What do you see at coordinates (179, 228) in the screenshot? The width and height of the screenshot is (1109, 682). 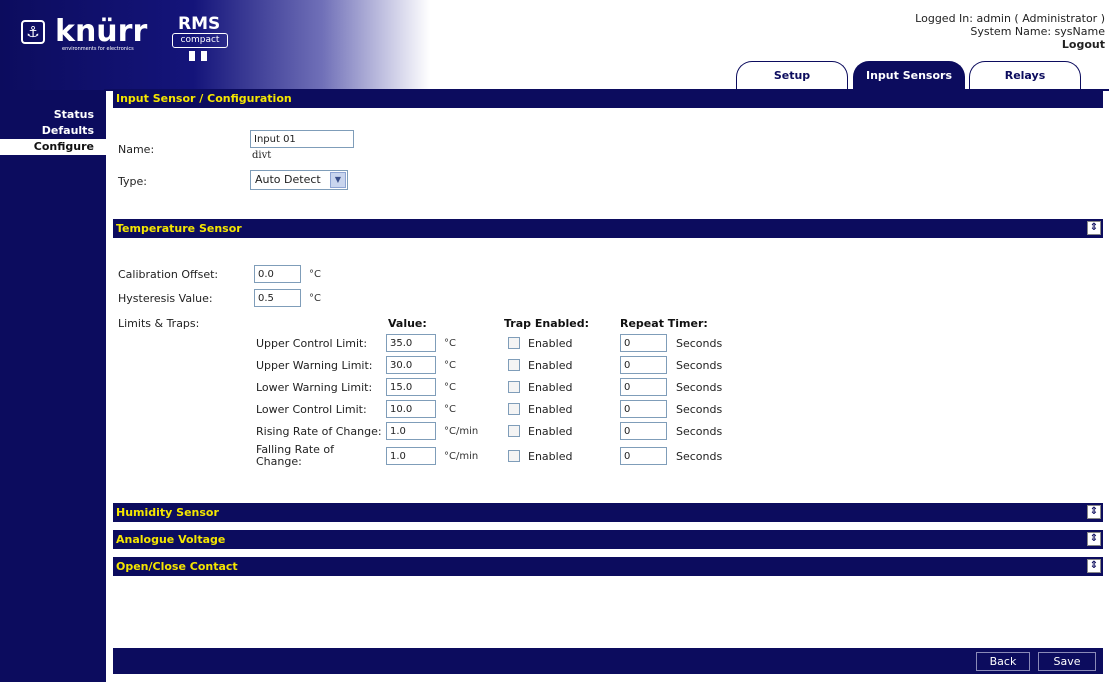 I see `temperature-section-title: Temperature Sensor` at bounding box center [179, 228].